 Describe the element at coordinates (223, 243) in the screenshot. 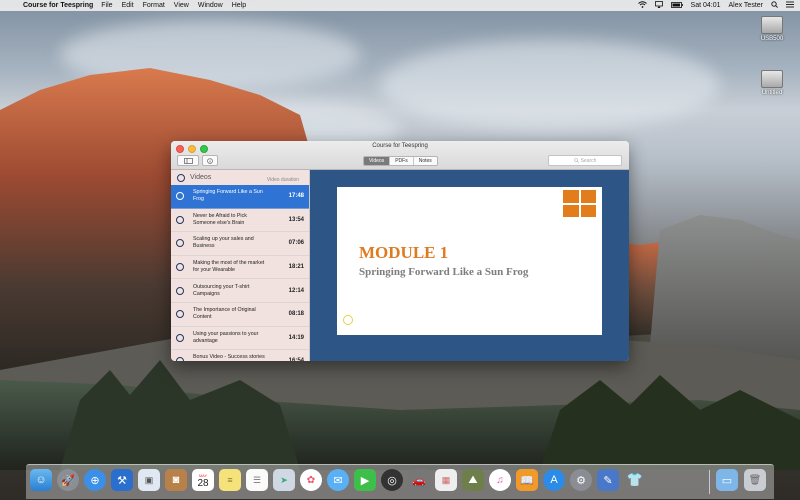

I see `video-title: Scaling up your sales and Business` at that location.